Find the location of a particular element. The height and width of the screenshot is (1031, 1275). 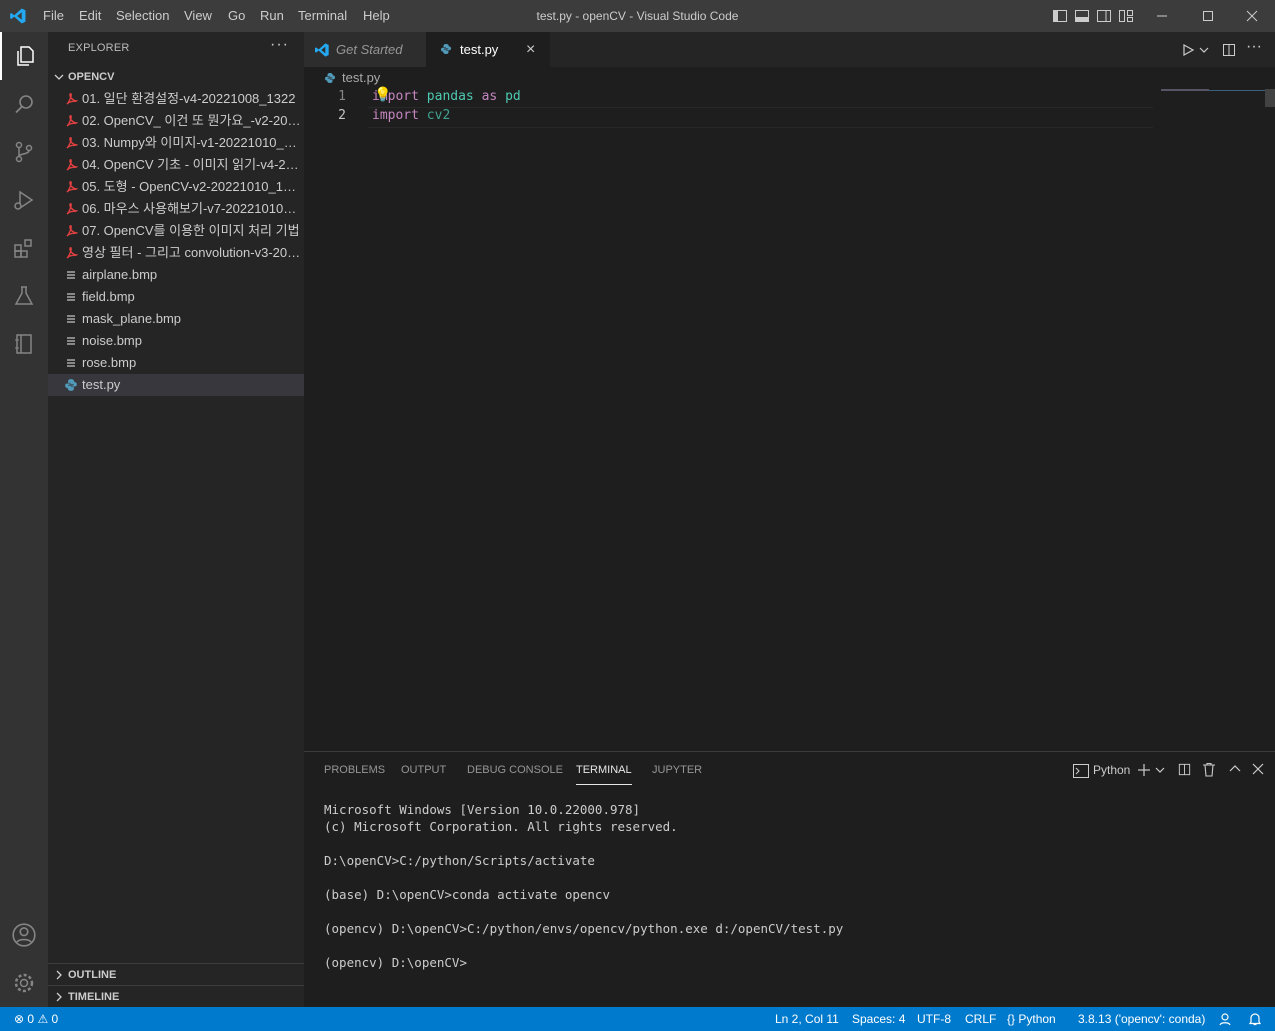

explorer-more-button: ··· is located at coordinates (279, 45).